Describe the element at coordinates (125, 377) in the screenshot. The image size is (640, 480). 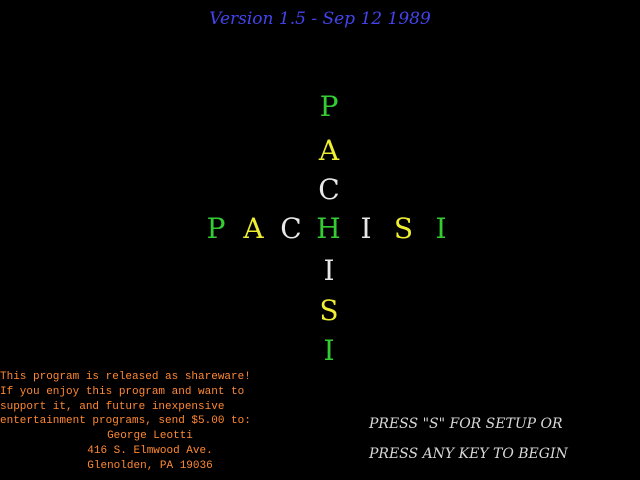
I see `shareware-line: This program is released as shareware!` at that location.